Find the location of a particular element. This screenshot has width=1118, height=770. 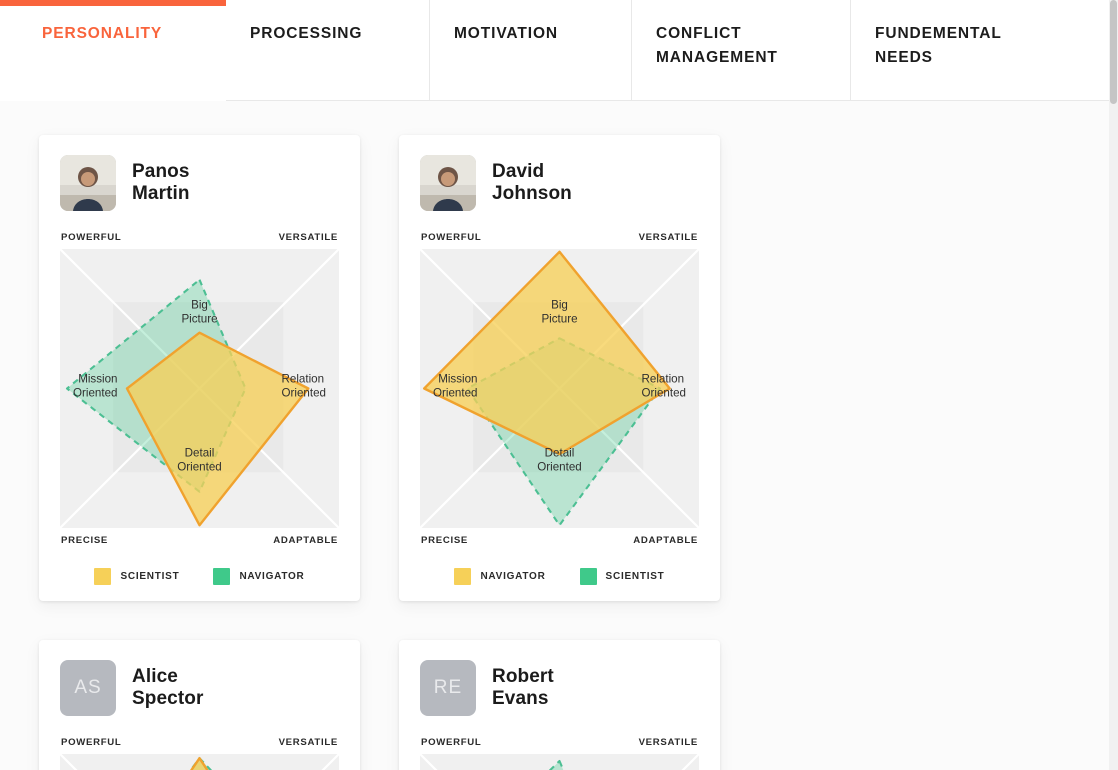

tab-fundemental-needs: FUNDEMENTAL NEEDS is located at coordinates (984, 50).